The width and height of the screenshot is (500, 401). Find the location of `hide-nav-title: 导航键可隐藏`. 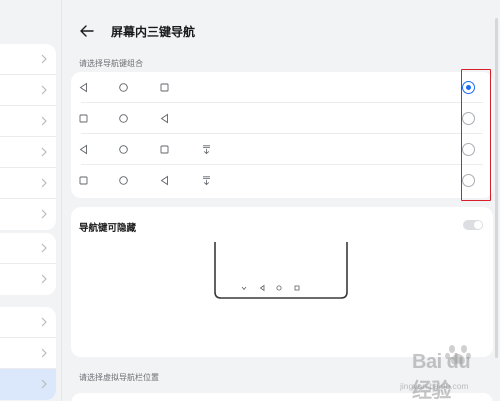

hide-nav-title: 导航键可隐藏 is located at coordinates (108, 228).